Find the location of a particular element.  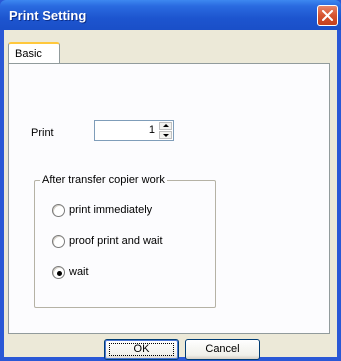

radio-label: print immediately is located at coordinates (111, 210).